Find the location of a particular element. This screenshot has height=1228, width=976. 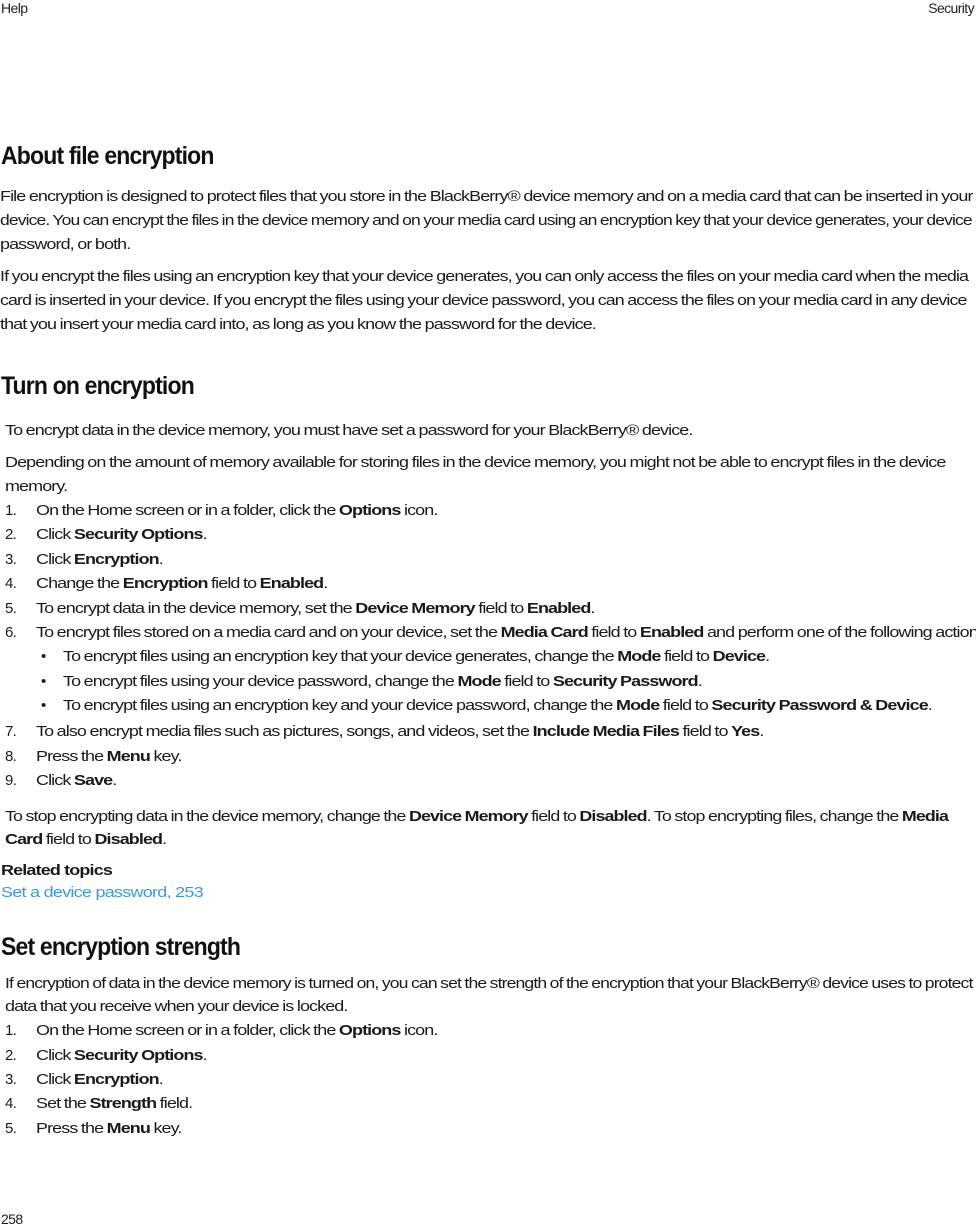

bold-term: Options is located at coordinates (369, 1030).